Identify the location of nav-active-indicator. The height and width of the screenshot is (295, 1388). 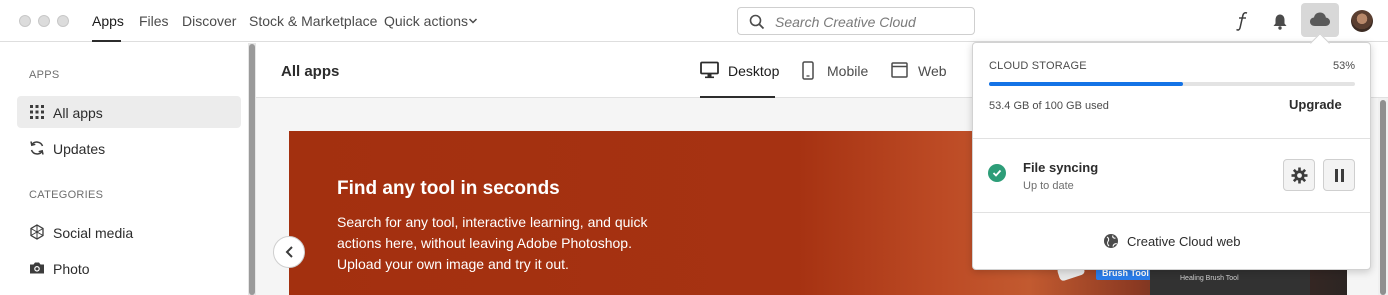
(106, 41).